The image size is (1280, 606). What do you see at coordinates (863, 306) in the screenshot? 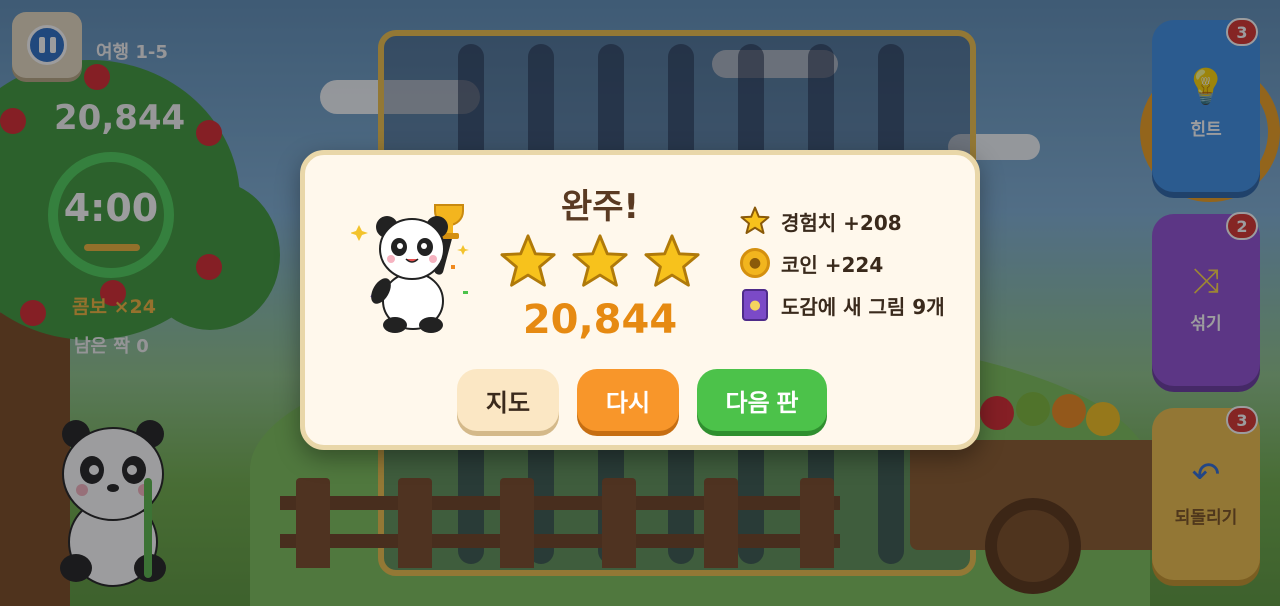
I see `reward-album-text: 도감에 새 그림 9개` at bounding box center [863, 306].